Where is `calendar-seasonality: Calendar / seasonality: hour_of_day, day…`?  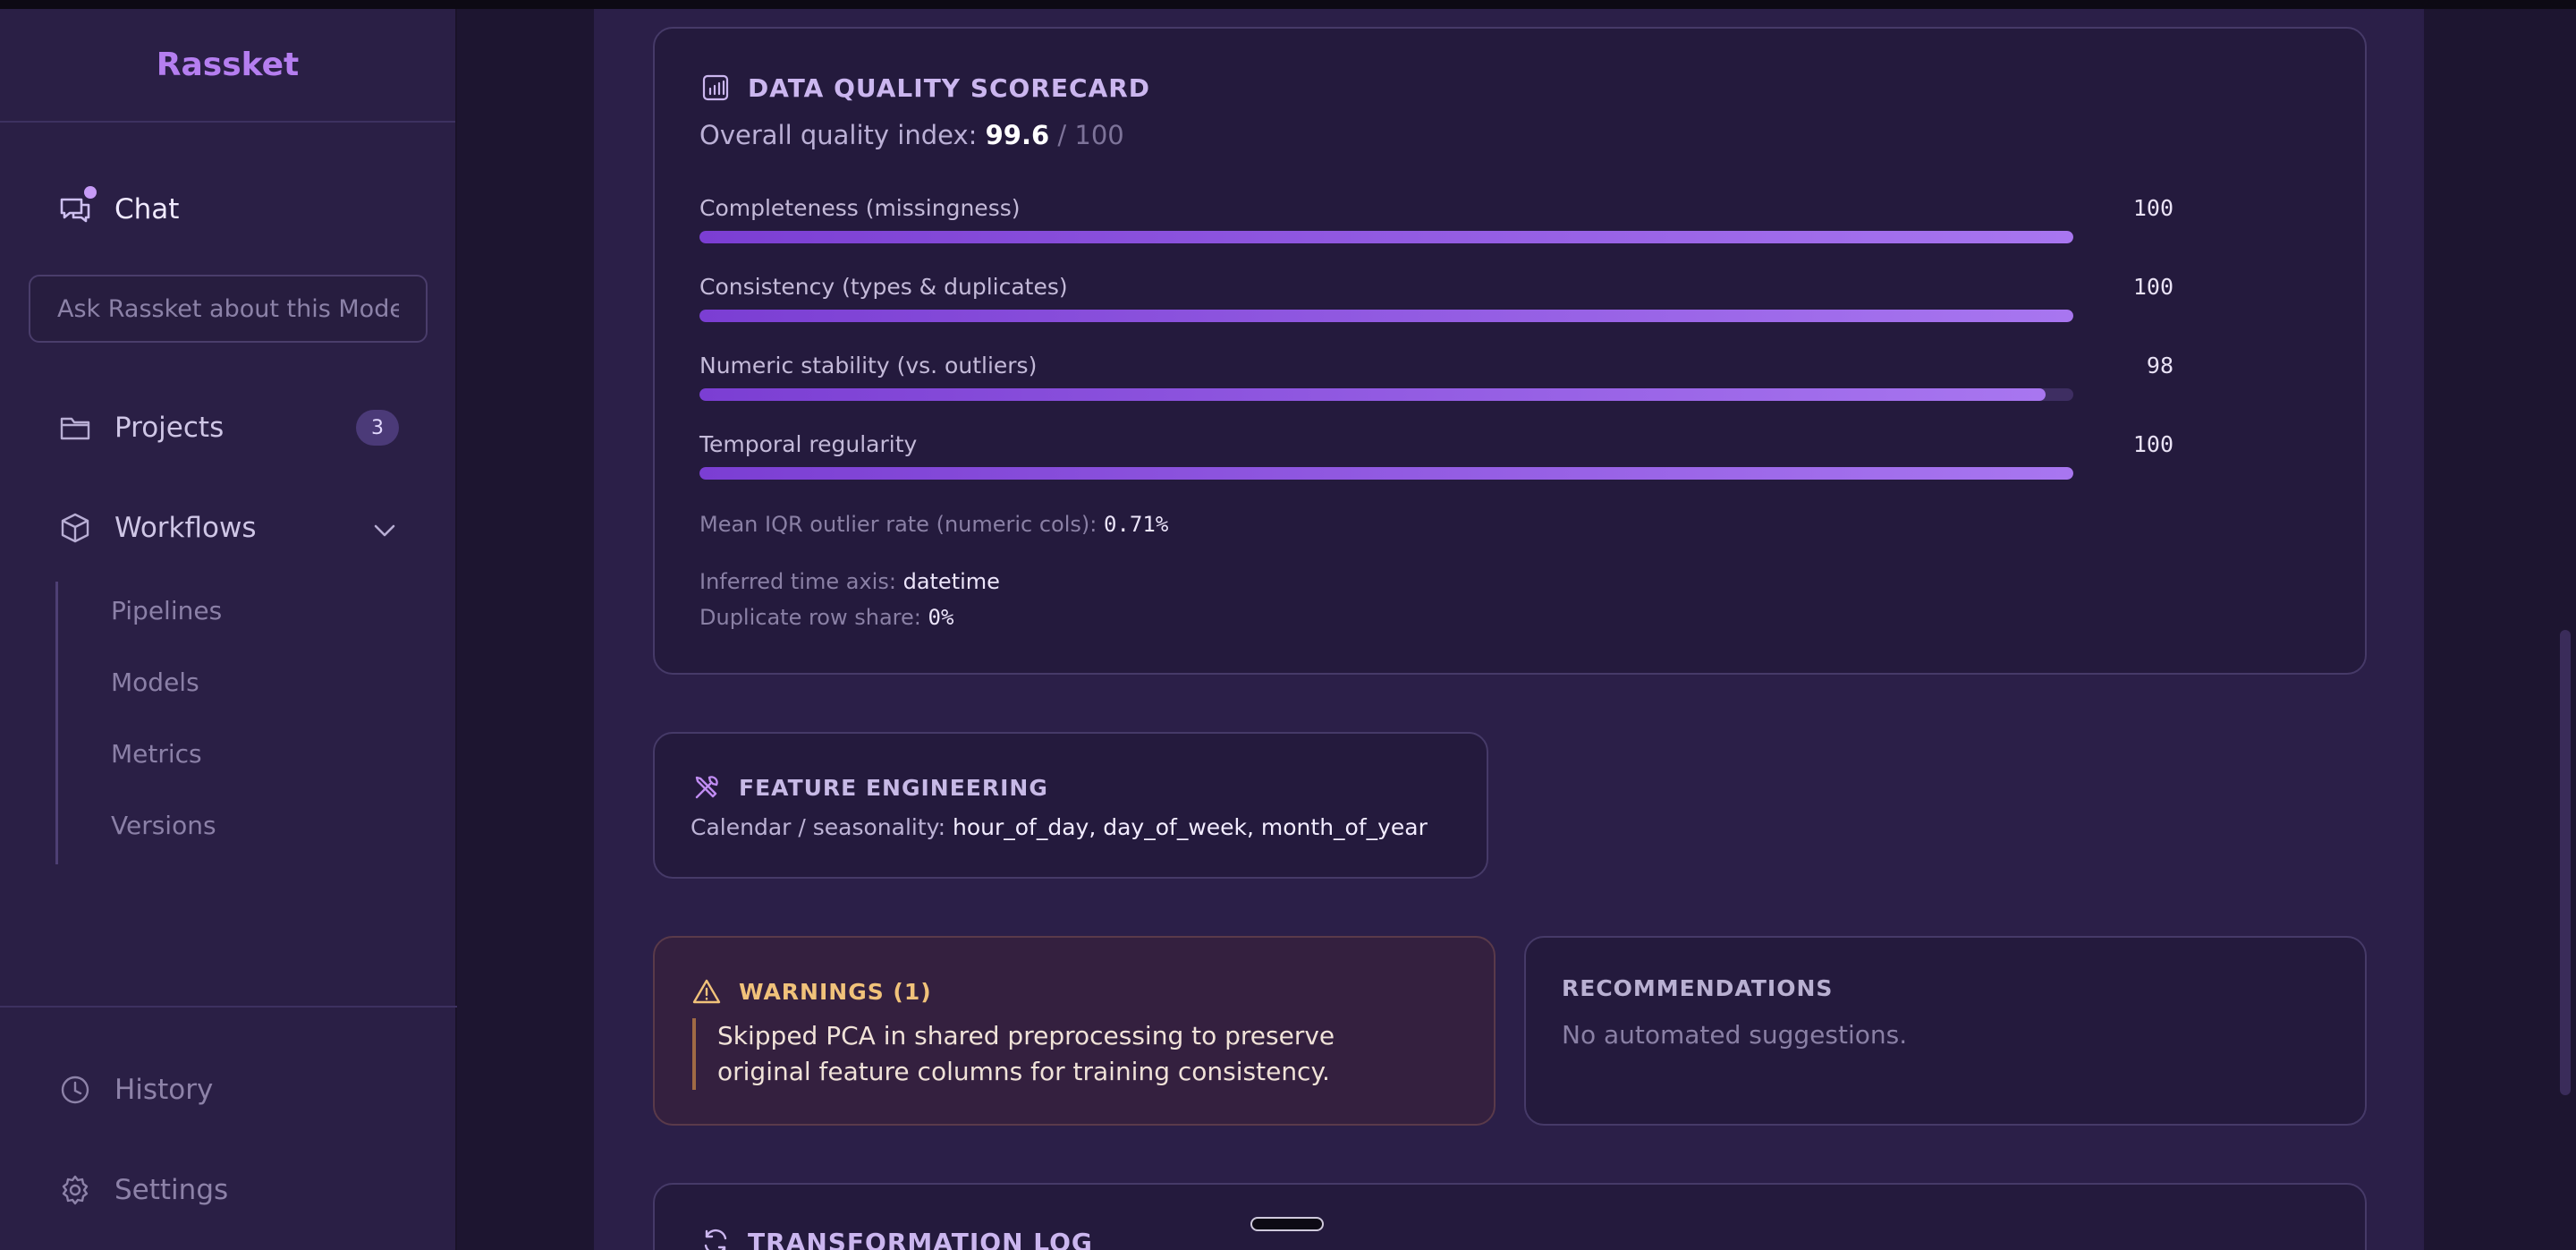 calendar-seasonality: Calendar / seasonality: hour_of_day, day… is located at coordinates (1059, 827).